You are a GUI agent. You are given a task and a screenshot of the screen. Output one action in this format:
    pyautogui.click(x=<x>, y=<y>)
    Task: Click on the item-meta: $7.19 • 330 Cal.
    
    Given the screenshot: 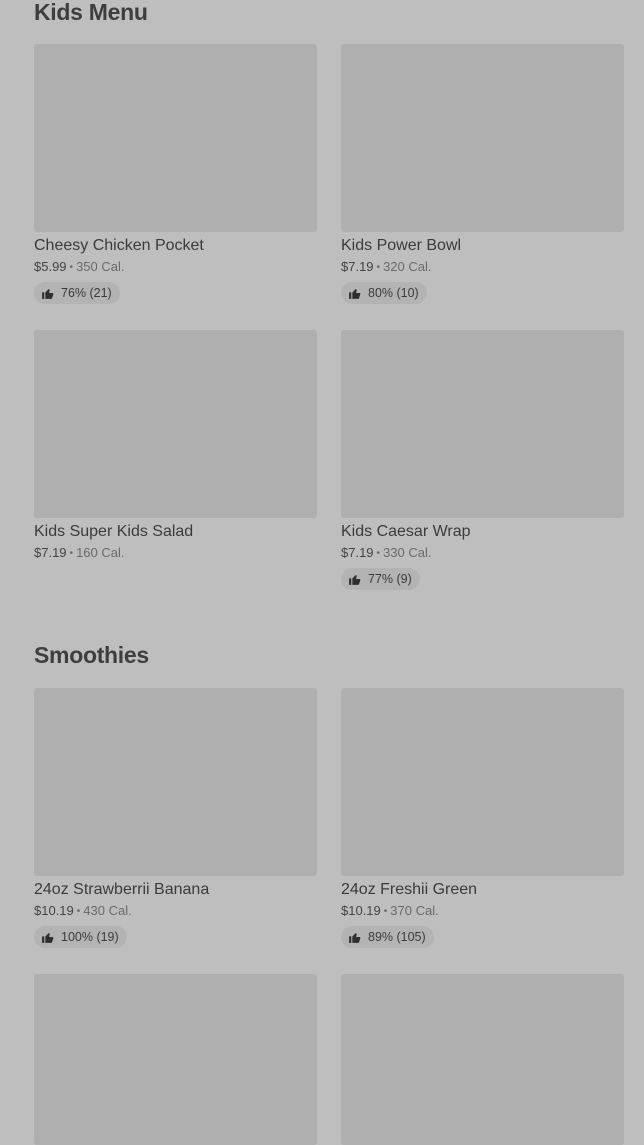 What is the action you would take?
    pyautogui.click(x=482, y=553)
    